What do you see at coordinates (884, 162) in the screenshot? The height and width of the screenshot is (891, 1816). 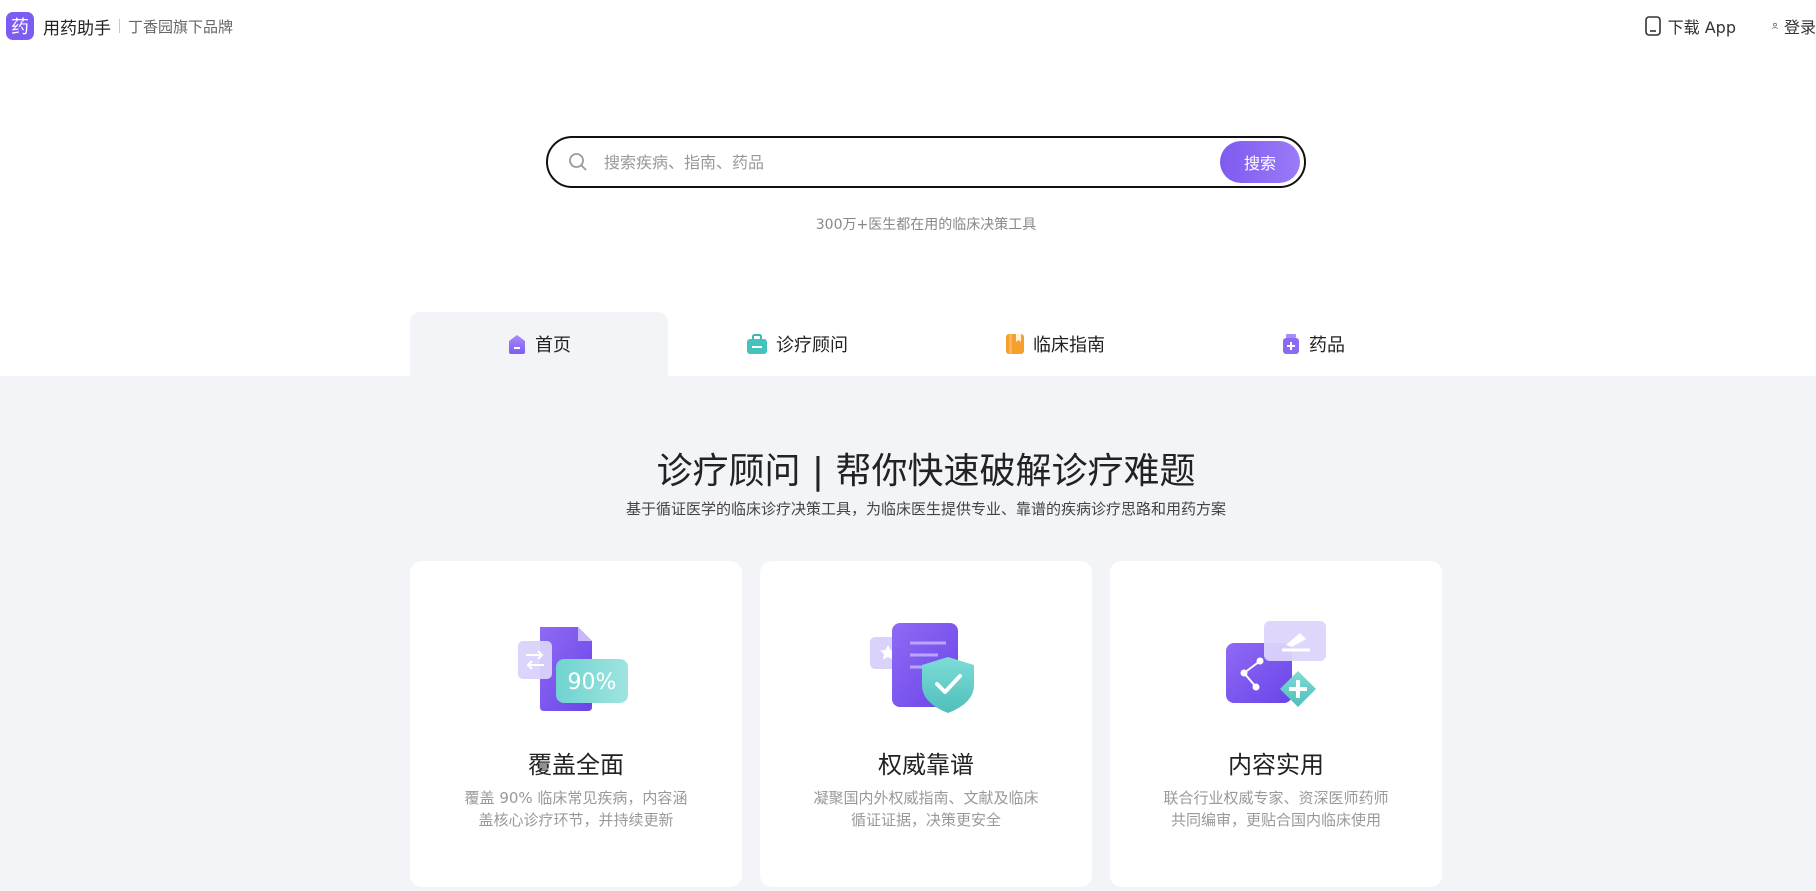 I see `search-input` at bounding box center [884, 162].